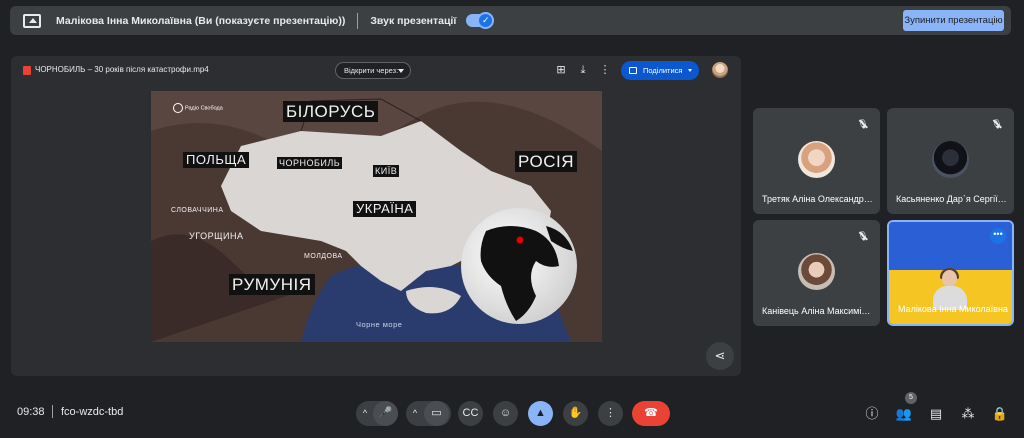 This screenshot has height=438, width=1024. What do you see at coordinates (385, 413) in the screenshot?
I see `mic-button: 🎤` at bounding box center [385, 413].